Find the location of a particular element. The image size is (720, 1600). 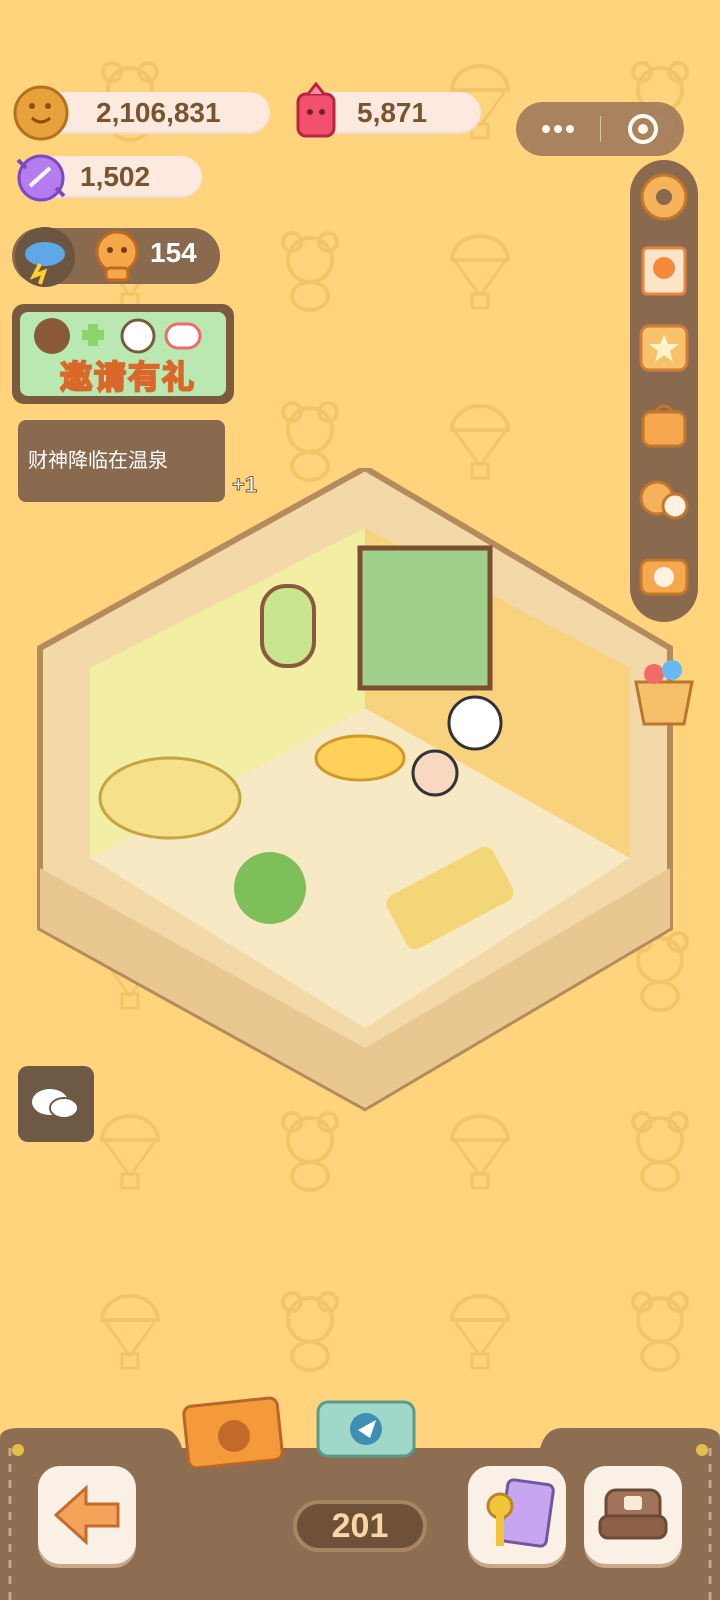

furniture-button is located at coordinates (633, 1515).